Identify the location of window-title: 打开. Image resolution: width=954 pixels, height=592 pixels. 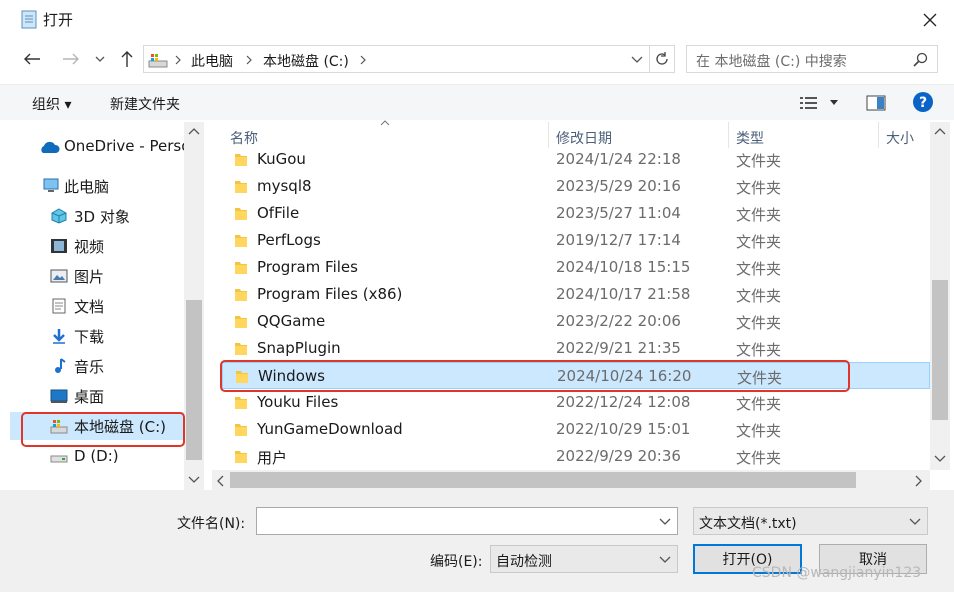
(58, 20).